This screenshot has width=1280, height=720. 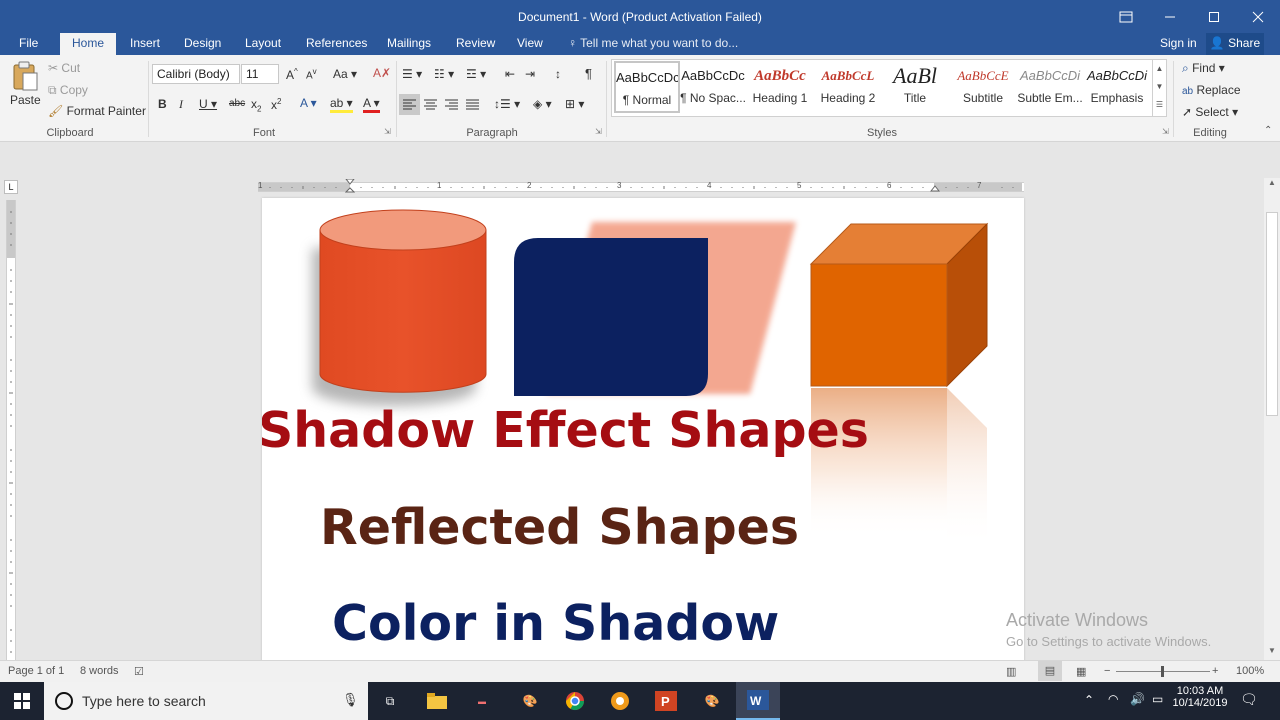 I want to click on line-spacing-icon: ↕☰ ▾, so click(x=507, y=104).